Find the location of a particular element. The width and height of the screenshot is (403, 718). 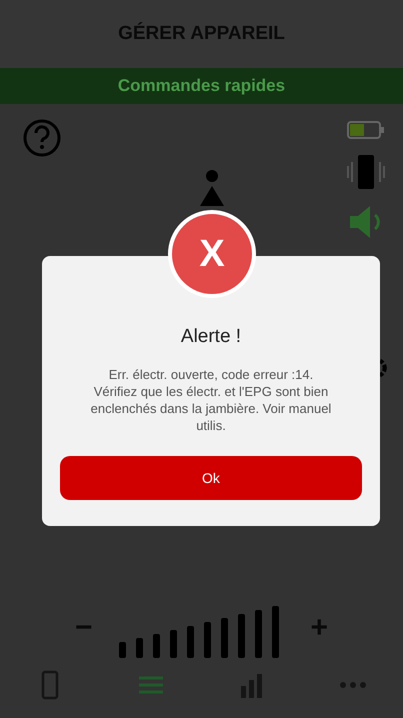

battery-icon is located at coordinates (366, 130).